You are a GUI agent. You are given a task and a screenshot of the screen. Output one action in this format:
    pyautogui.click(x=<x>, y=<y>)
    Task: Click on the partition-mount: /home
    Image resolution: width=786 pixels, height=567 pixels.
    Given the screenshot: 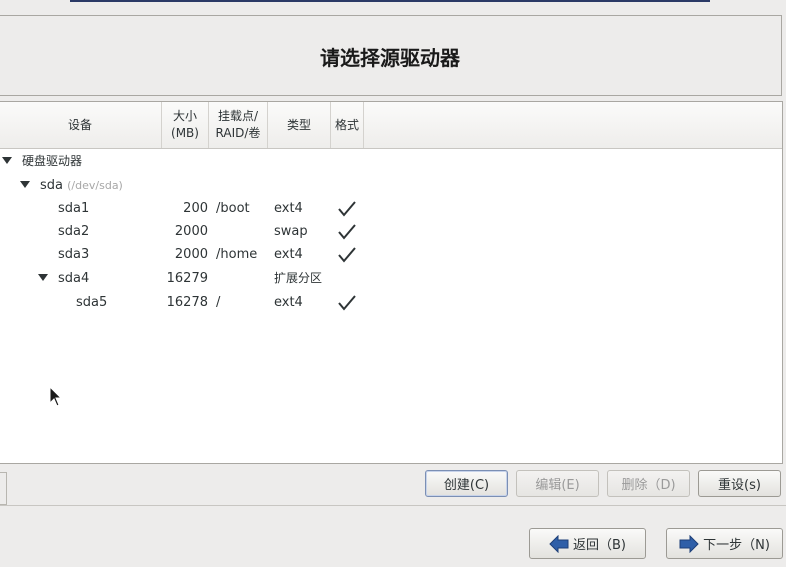 What is the action you would take?
    pyautogui.click(x=237, y=254)
    